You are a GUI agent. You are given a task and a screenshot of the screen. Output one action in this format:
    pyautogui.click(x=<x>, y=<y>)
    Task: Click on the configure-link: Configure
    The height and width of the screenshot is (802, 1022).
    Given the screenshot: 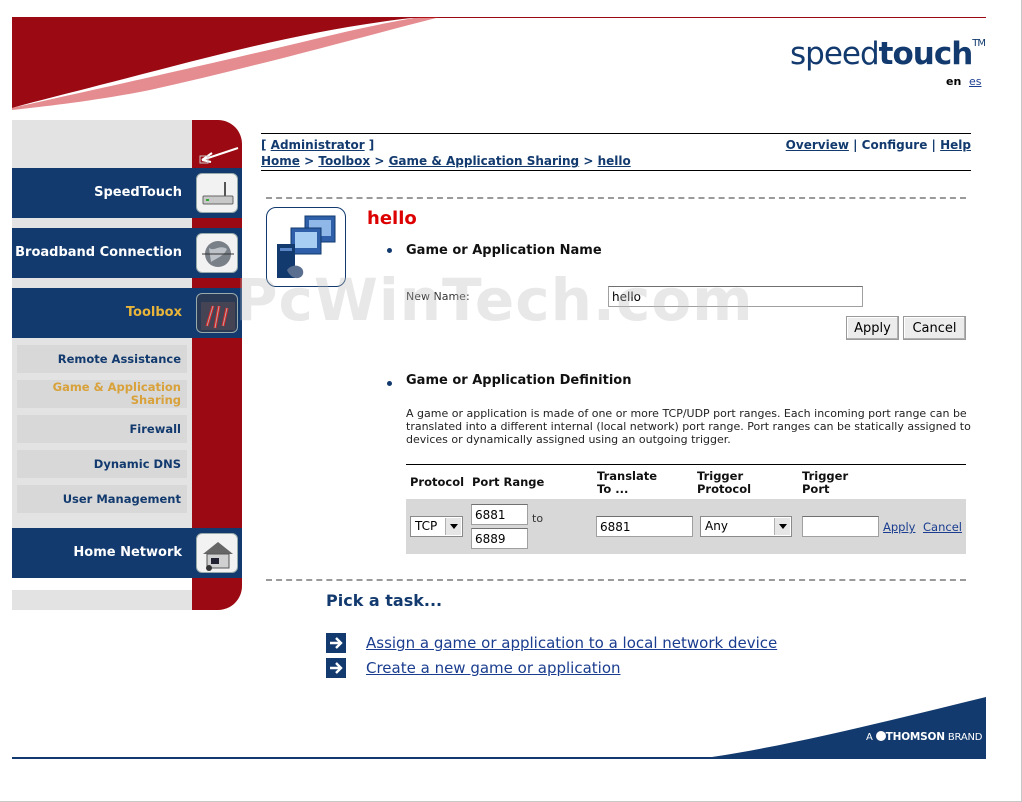 What is the action you would take?
    pyautogui.click(x=895, y=145)
    